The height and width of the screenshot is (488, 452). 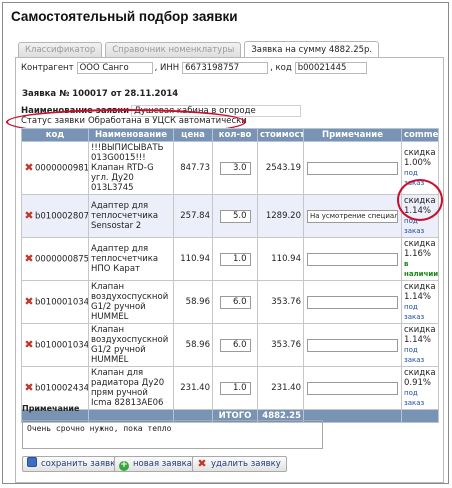 I want to click on col-header-cost: стоимость, so click(x=280, y=135).